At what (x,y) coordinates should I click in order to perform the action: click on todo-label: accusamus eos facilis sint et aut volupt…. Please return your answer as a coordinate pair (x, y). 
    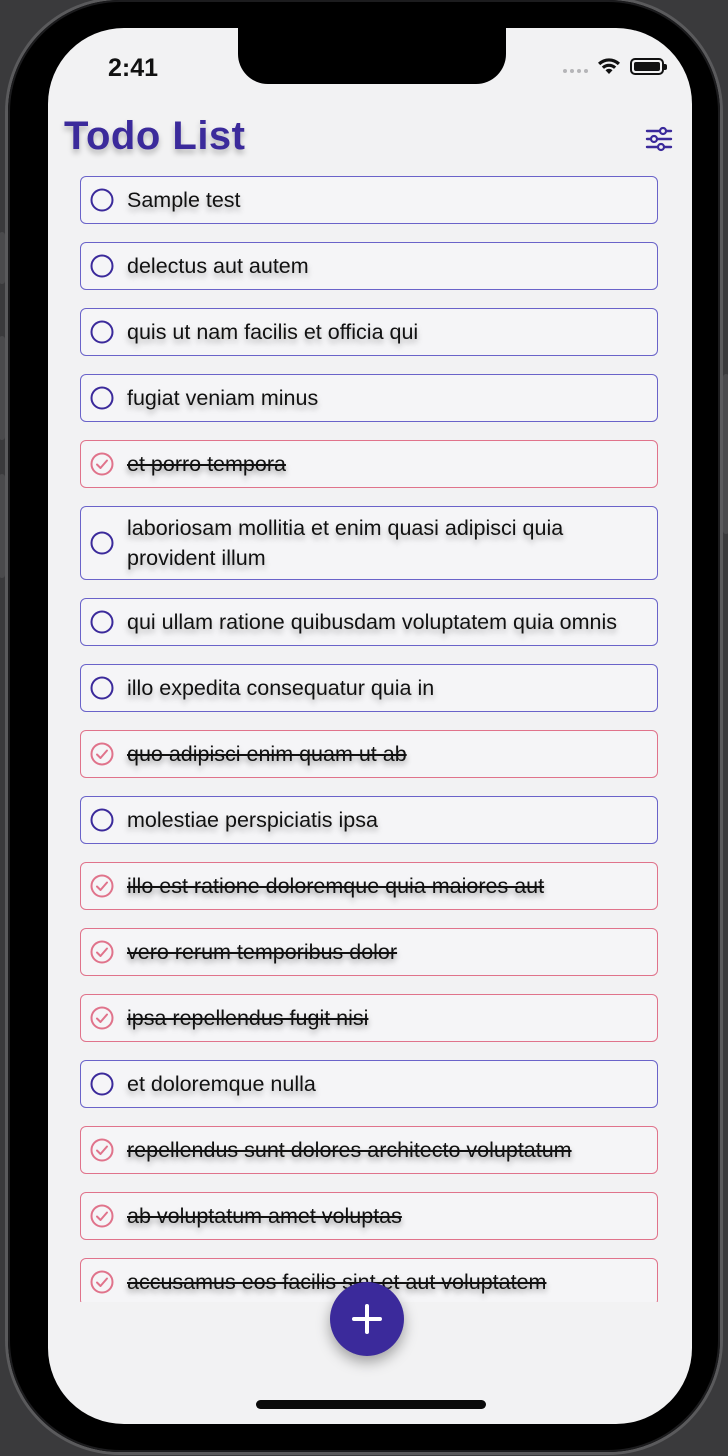
    Looking at the image, I should click on (337, 1282).